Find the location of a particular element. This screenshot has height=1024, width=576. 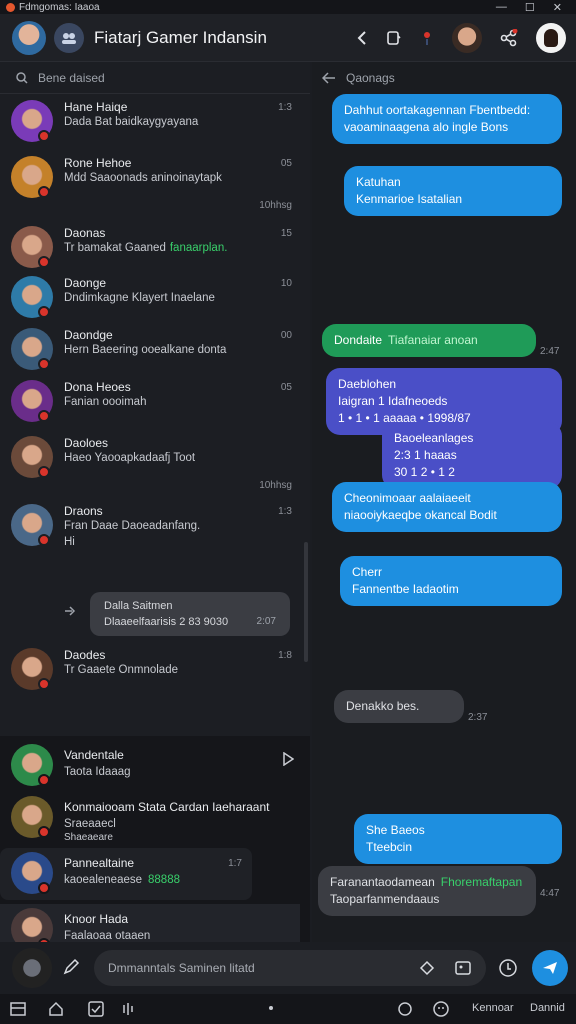

conversation-item: Daodes Tr Gaaete Onmnolade 1:8 is located at coordinates (151, 669).